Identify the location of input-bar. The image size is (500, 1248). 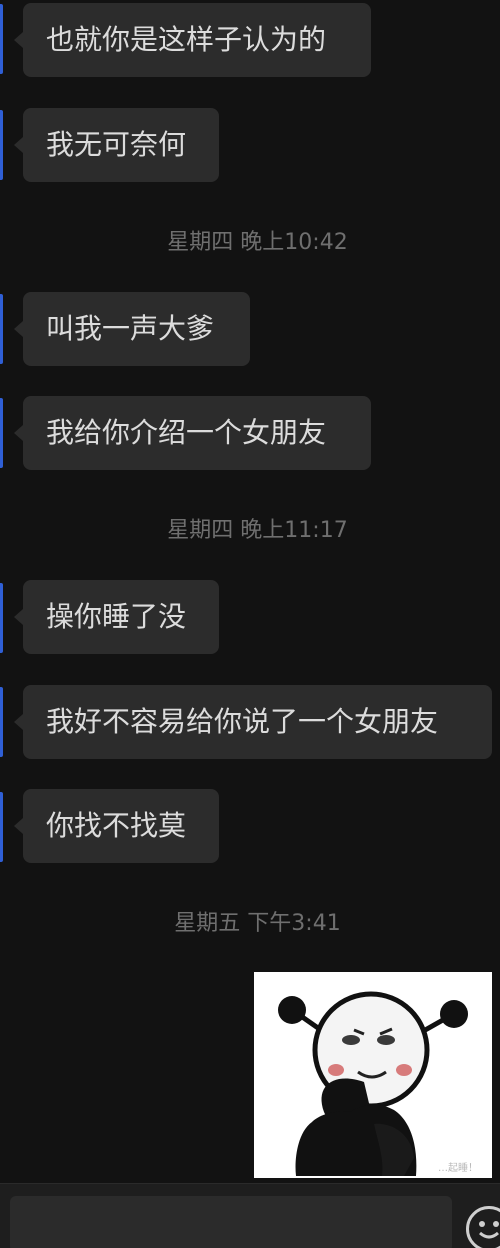
(250, 1215).